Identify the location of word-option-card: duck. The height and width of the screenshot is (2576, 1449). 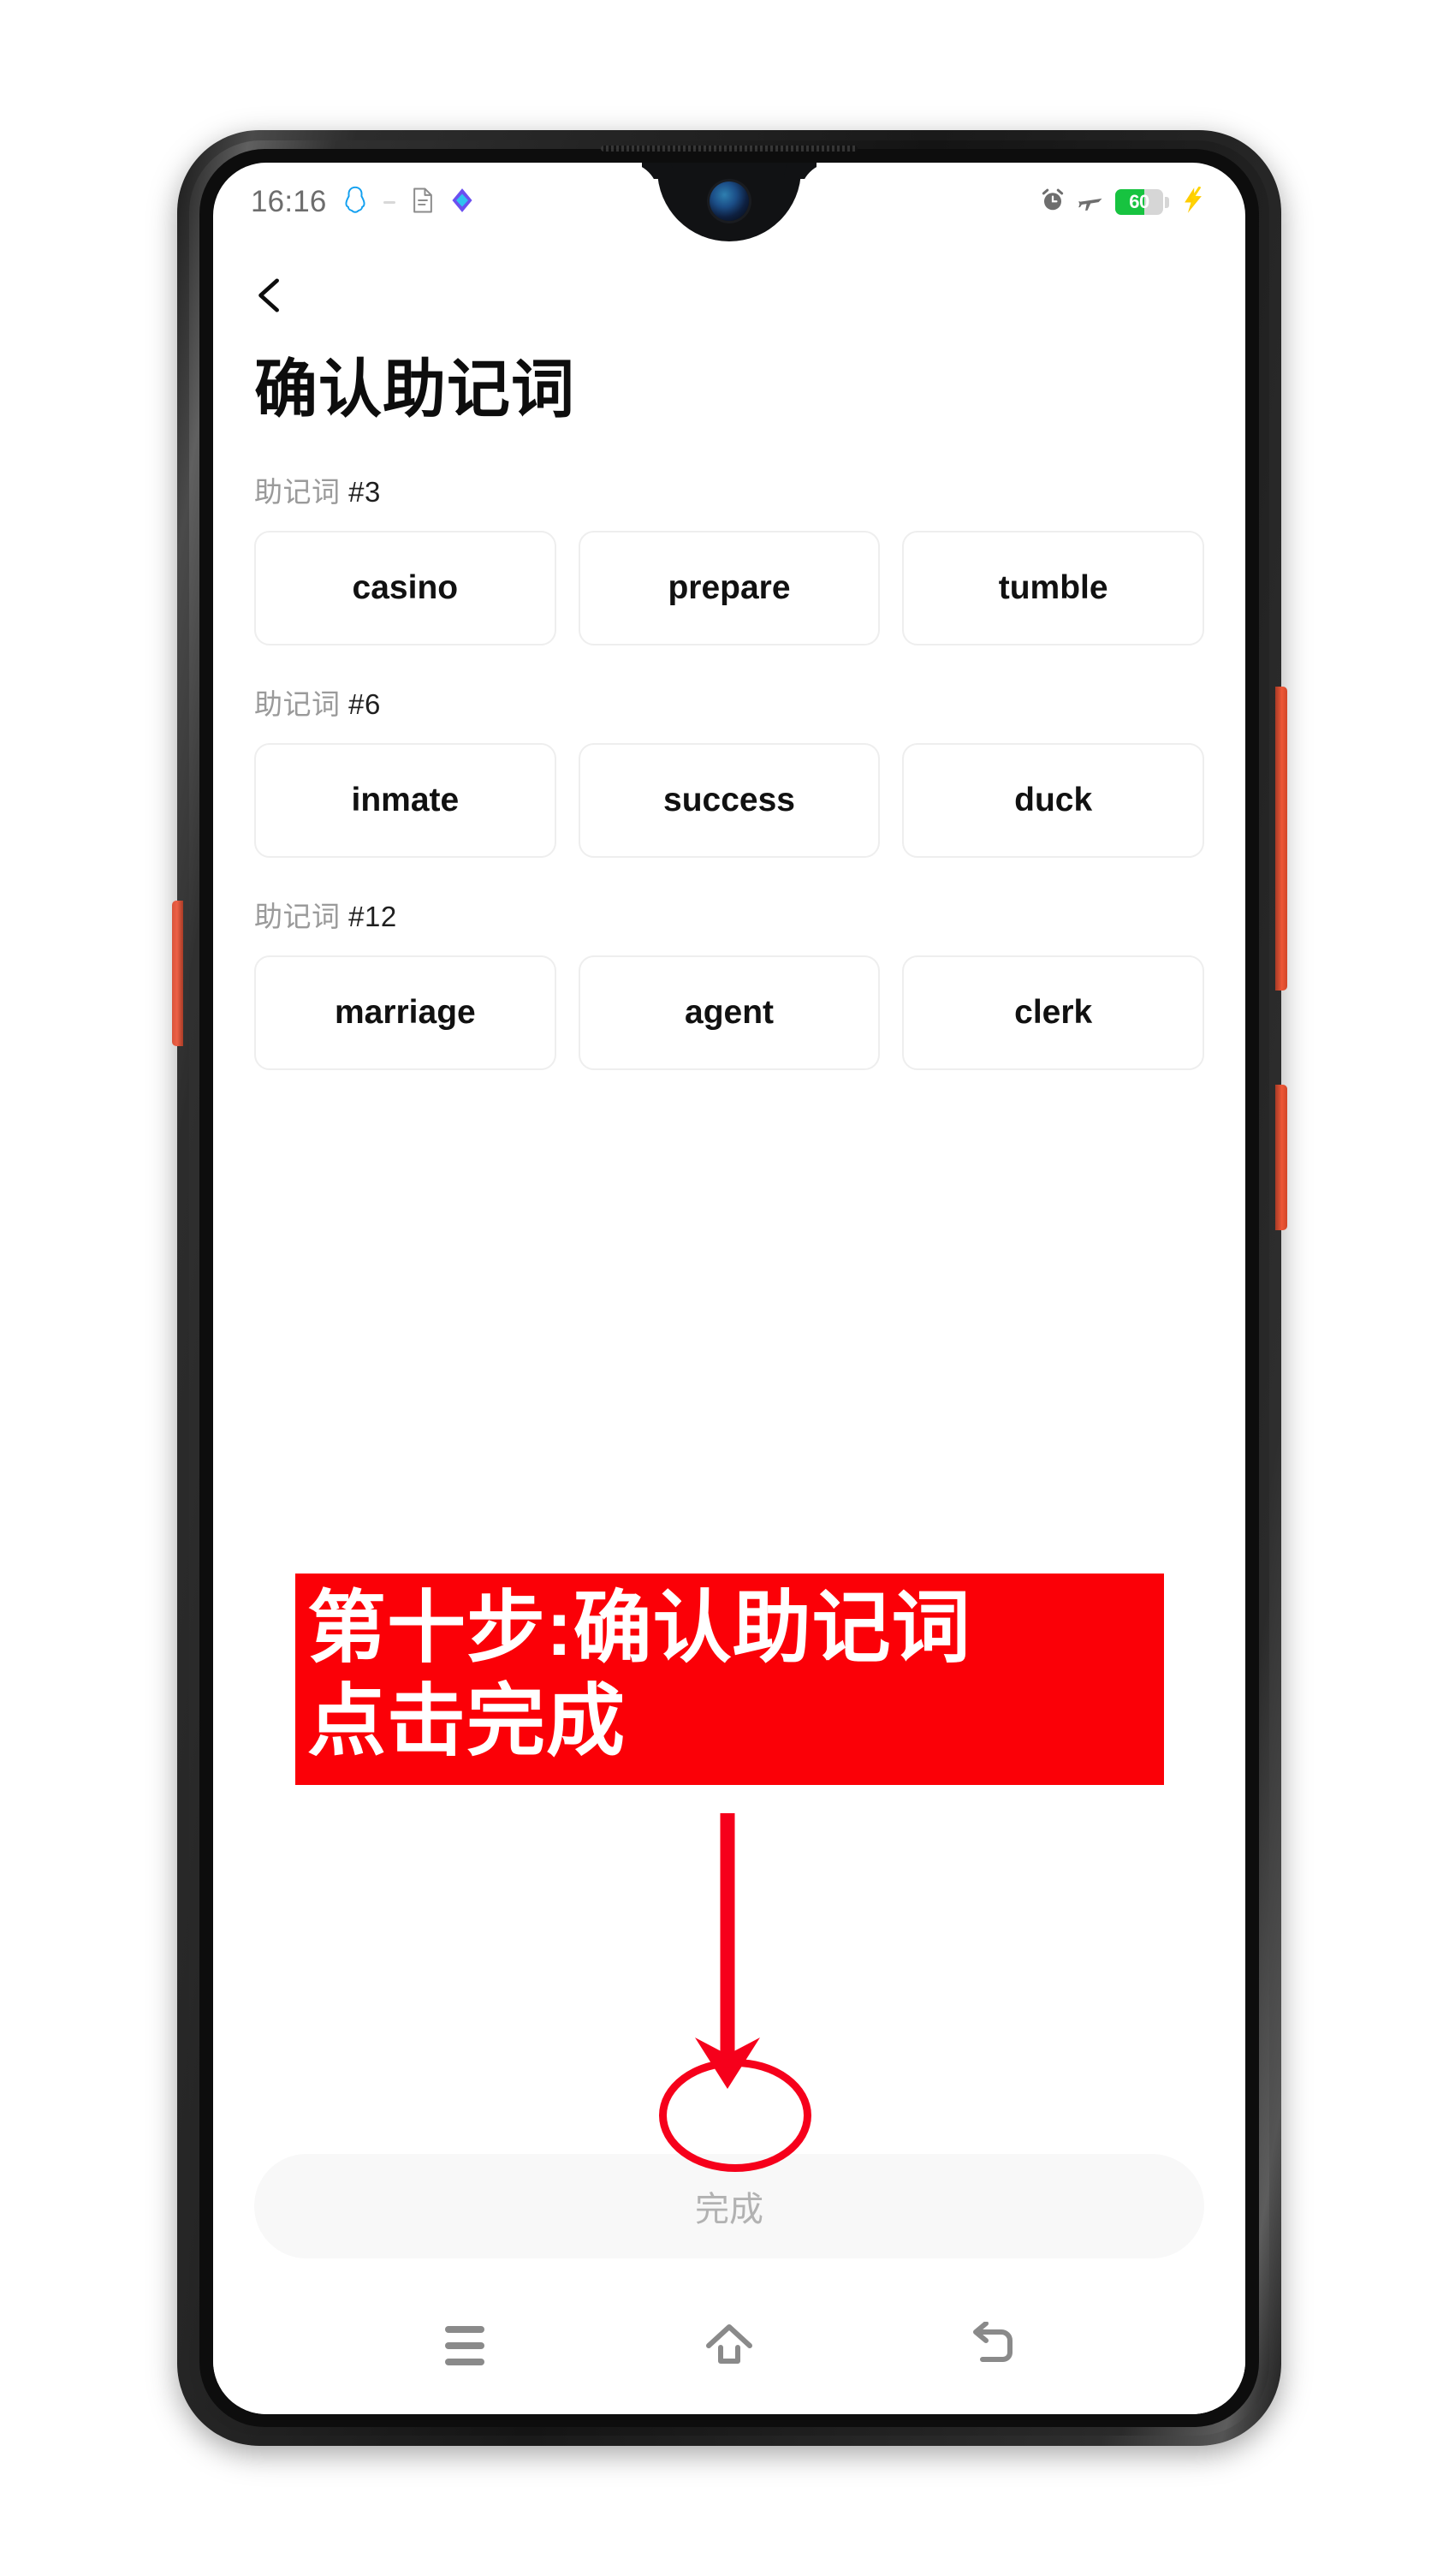
(1053, 800).